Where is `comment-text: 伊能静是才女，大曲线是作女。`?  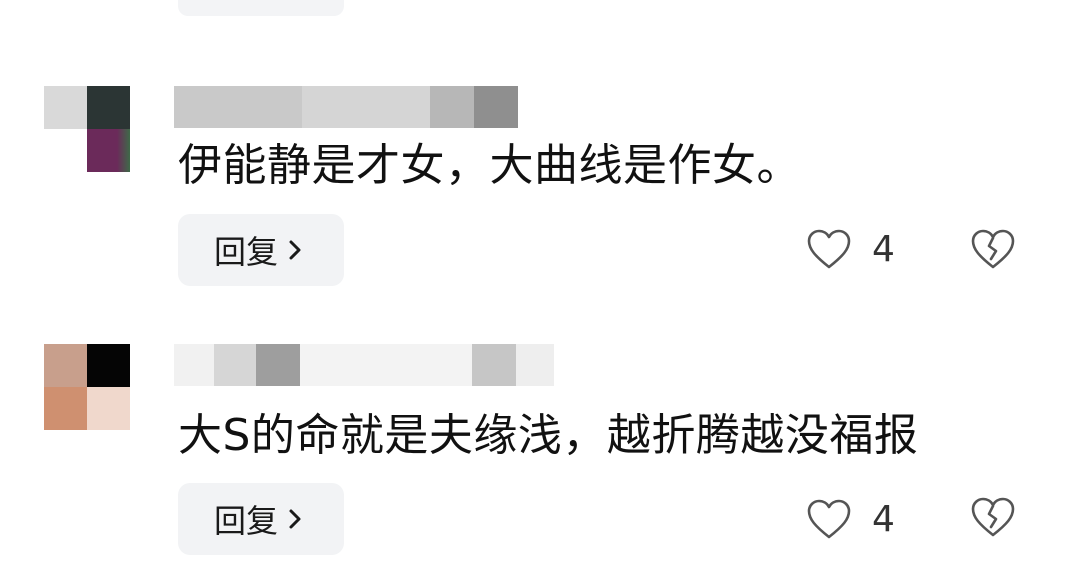 comment-text: 伊能静是才女，大曲线是作女。 is located at coordinates (489, 165).